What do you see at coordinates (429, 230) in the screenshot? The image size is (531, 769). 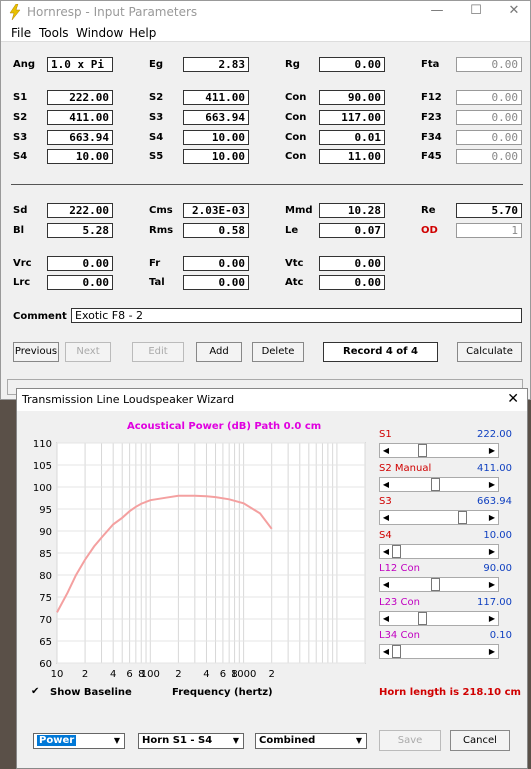 I see `param-label: OD` at bounding box center [429, 230].